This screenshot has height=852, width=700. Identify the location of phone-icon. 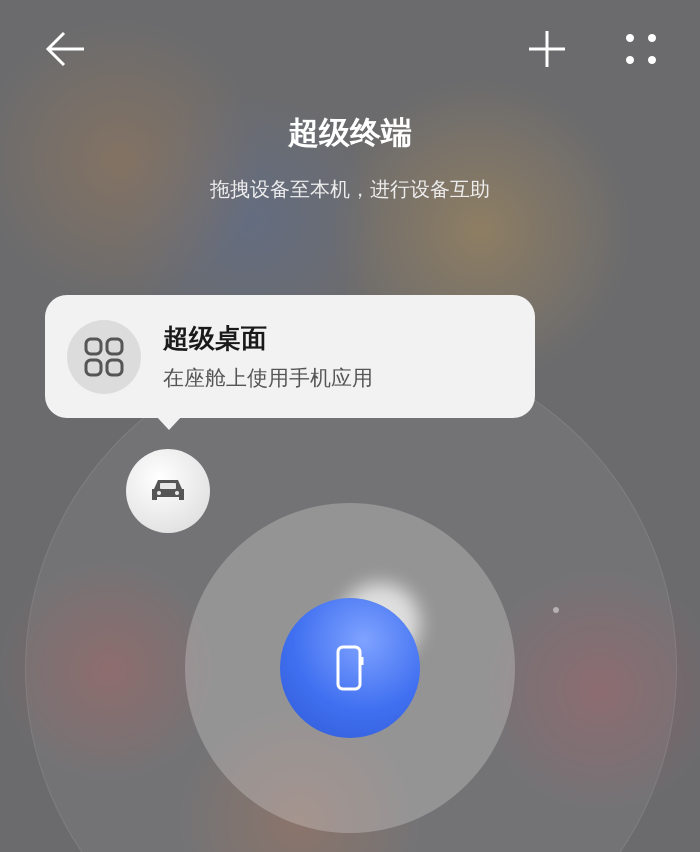
(350, 668).